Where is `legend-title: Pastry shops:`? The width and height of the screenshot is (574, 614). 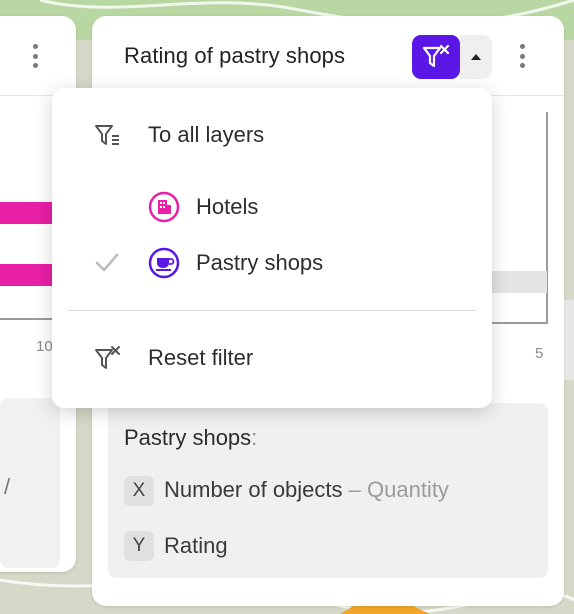
legend-title: Pastry shops: is located at coordinates (190, 438).